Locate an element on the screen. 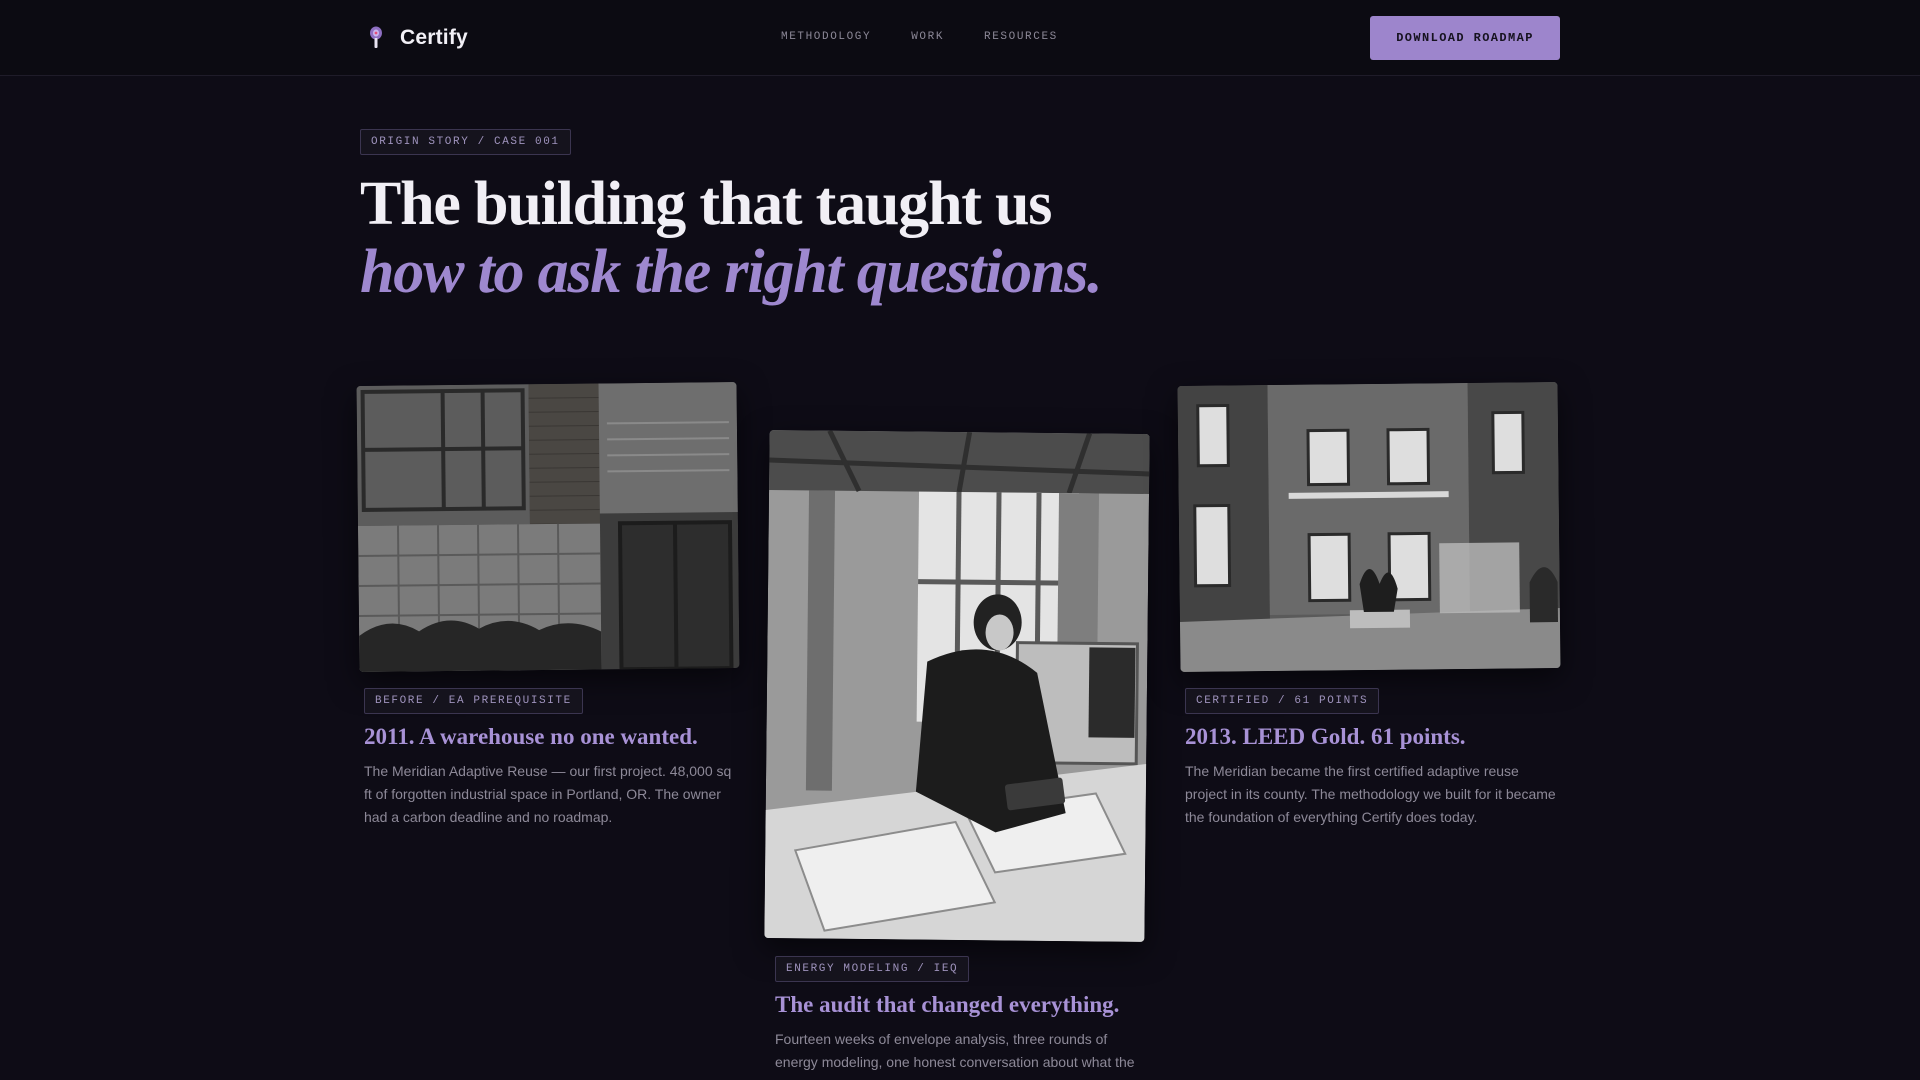 The image size is (1920, 1080). nav-link-work: WORK is located at coordinates (927, 37).